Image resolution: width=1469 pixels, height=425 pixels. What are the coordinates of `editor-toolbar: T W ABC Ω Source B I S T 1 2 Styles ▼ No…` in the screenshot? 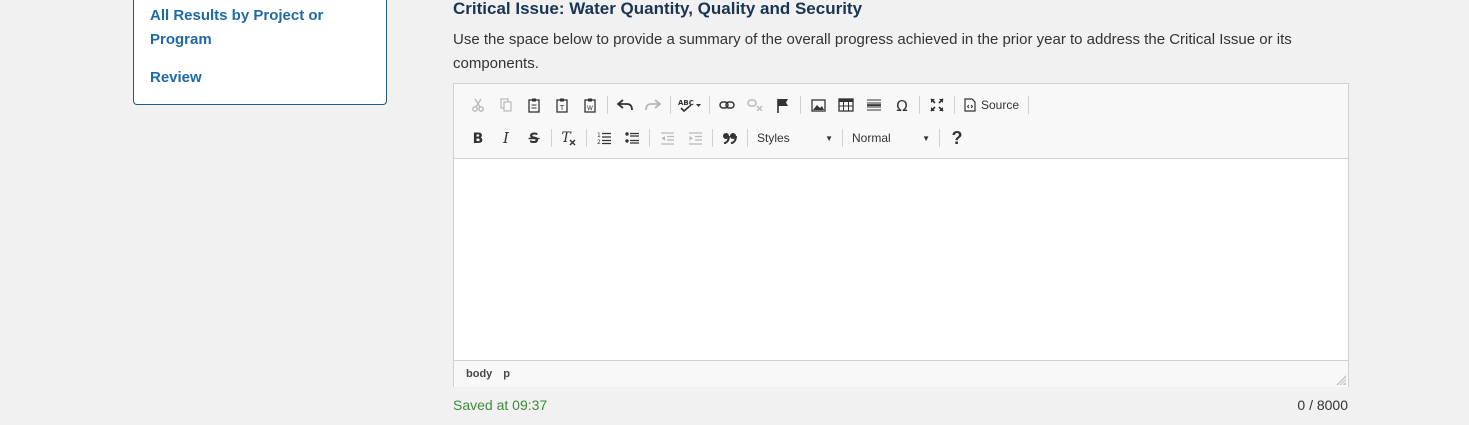 It's located at (901, 121).